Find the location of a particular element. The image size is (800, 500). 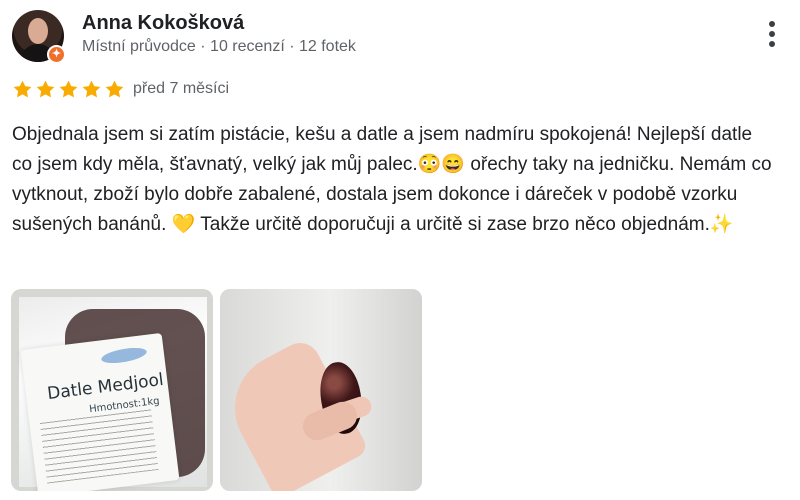

local-guide-badge-icon: ✦ is located at coordinates (56, 54).